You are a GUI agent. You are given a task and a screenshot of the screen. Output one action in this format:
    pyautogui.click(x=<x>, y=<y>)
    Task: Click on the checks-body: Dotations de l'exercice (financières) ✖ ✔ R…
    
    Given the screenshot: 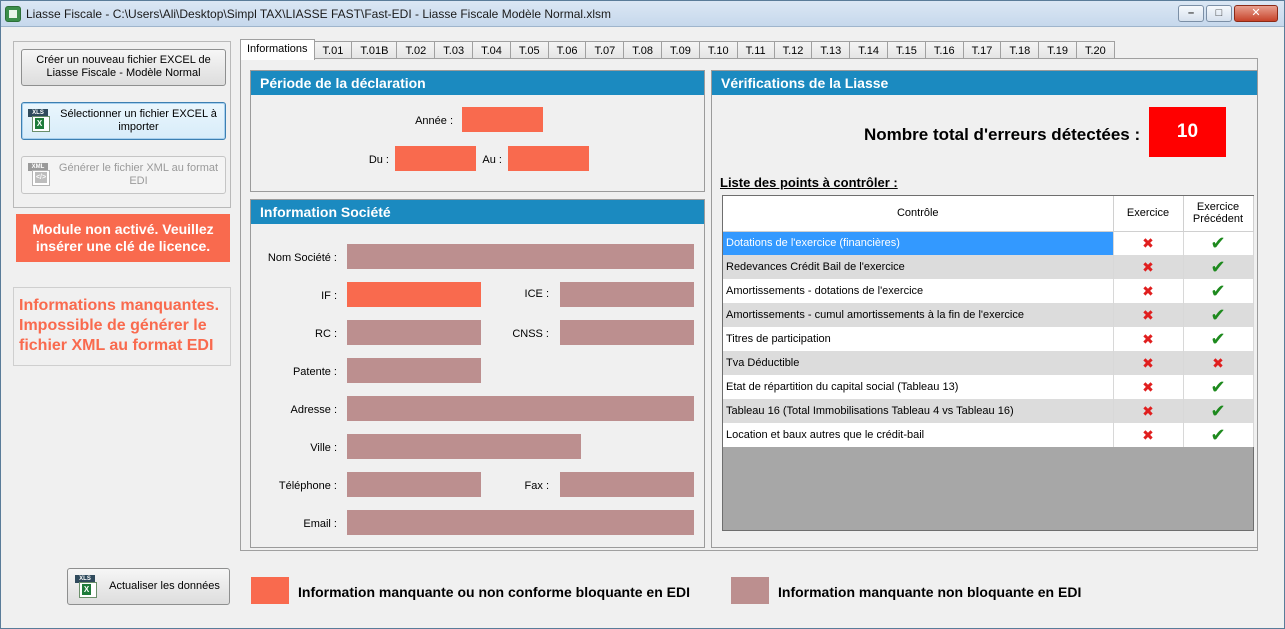 What is the action you would take?
    pyautogui.click(x=988, y=339)
    